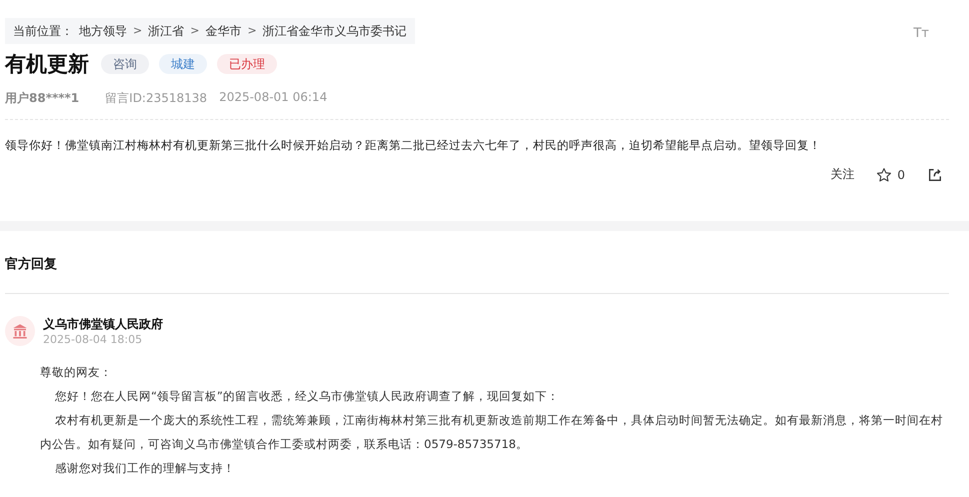 This screenshot has height=497, width=969. Describe the element at coordinates (125, 64) in the screenshot. I see `tag: 咨询` at that location.